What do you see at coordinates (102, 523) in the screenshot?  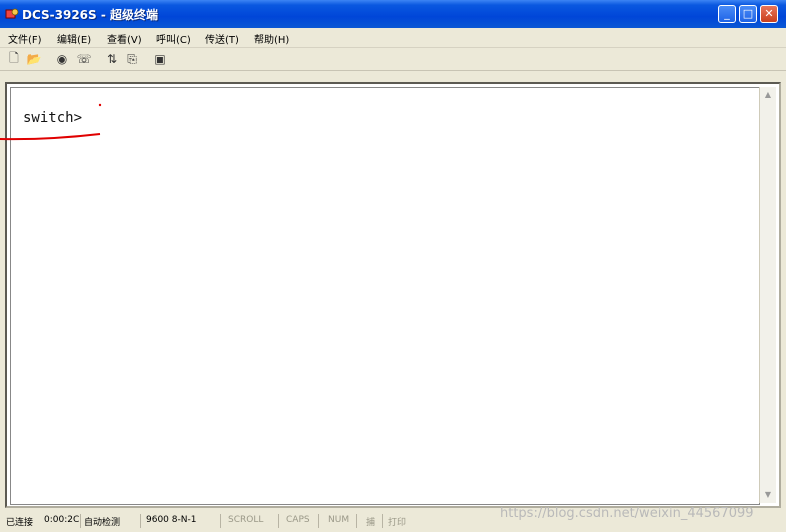 I see `status-detect: 自动检测` at bounding box center [102, 523].